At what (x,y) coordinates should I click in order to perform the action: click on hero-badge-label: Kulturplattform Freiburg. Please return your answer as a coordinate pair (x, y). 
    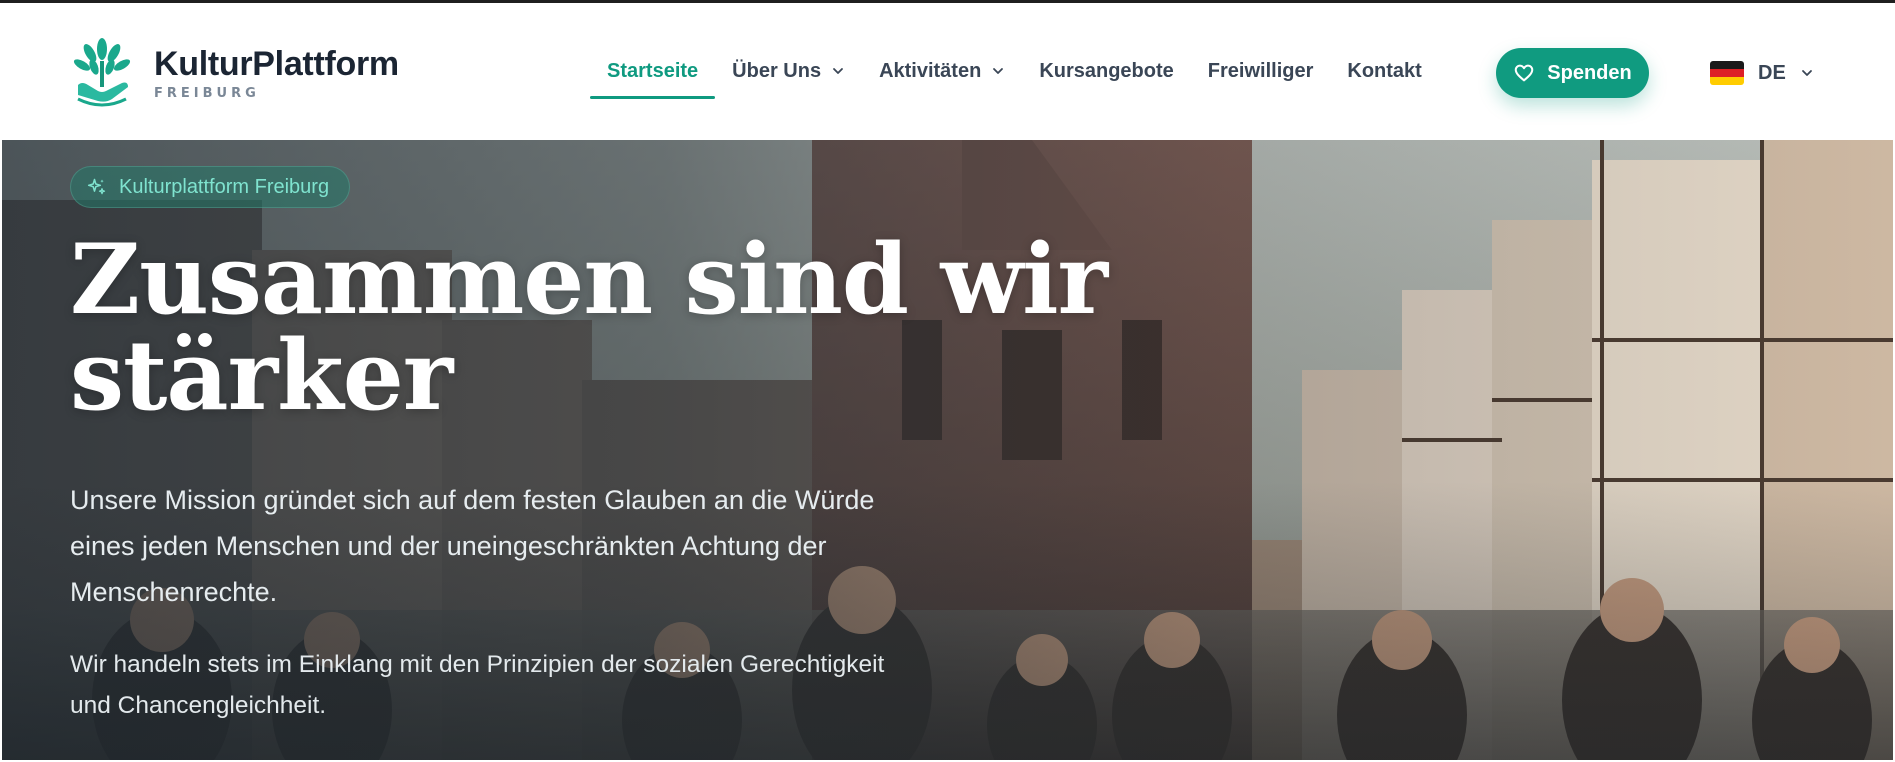
    Looking at the image, I should click on (224, 186).